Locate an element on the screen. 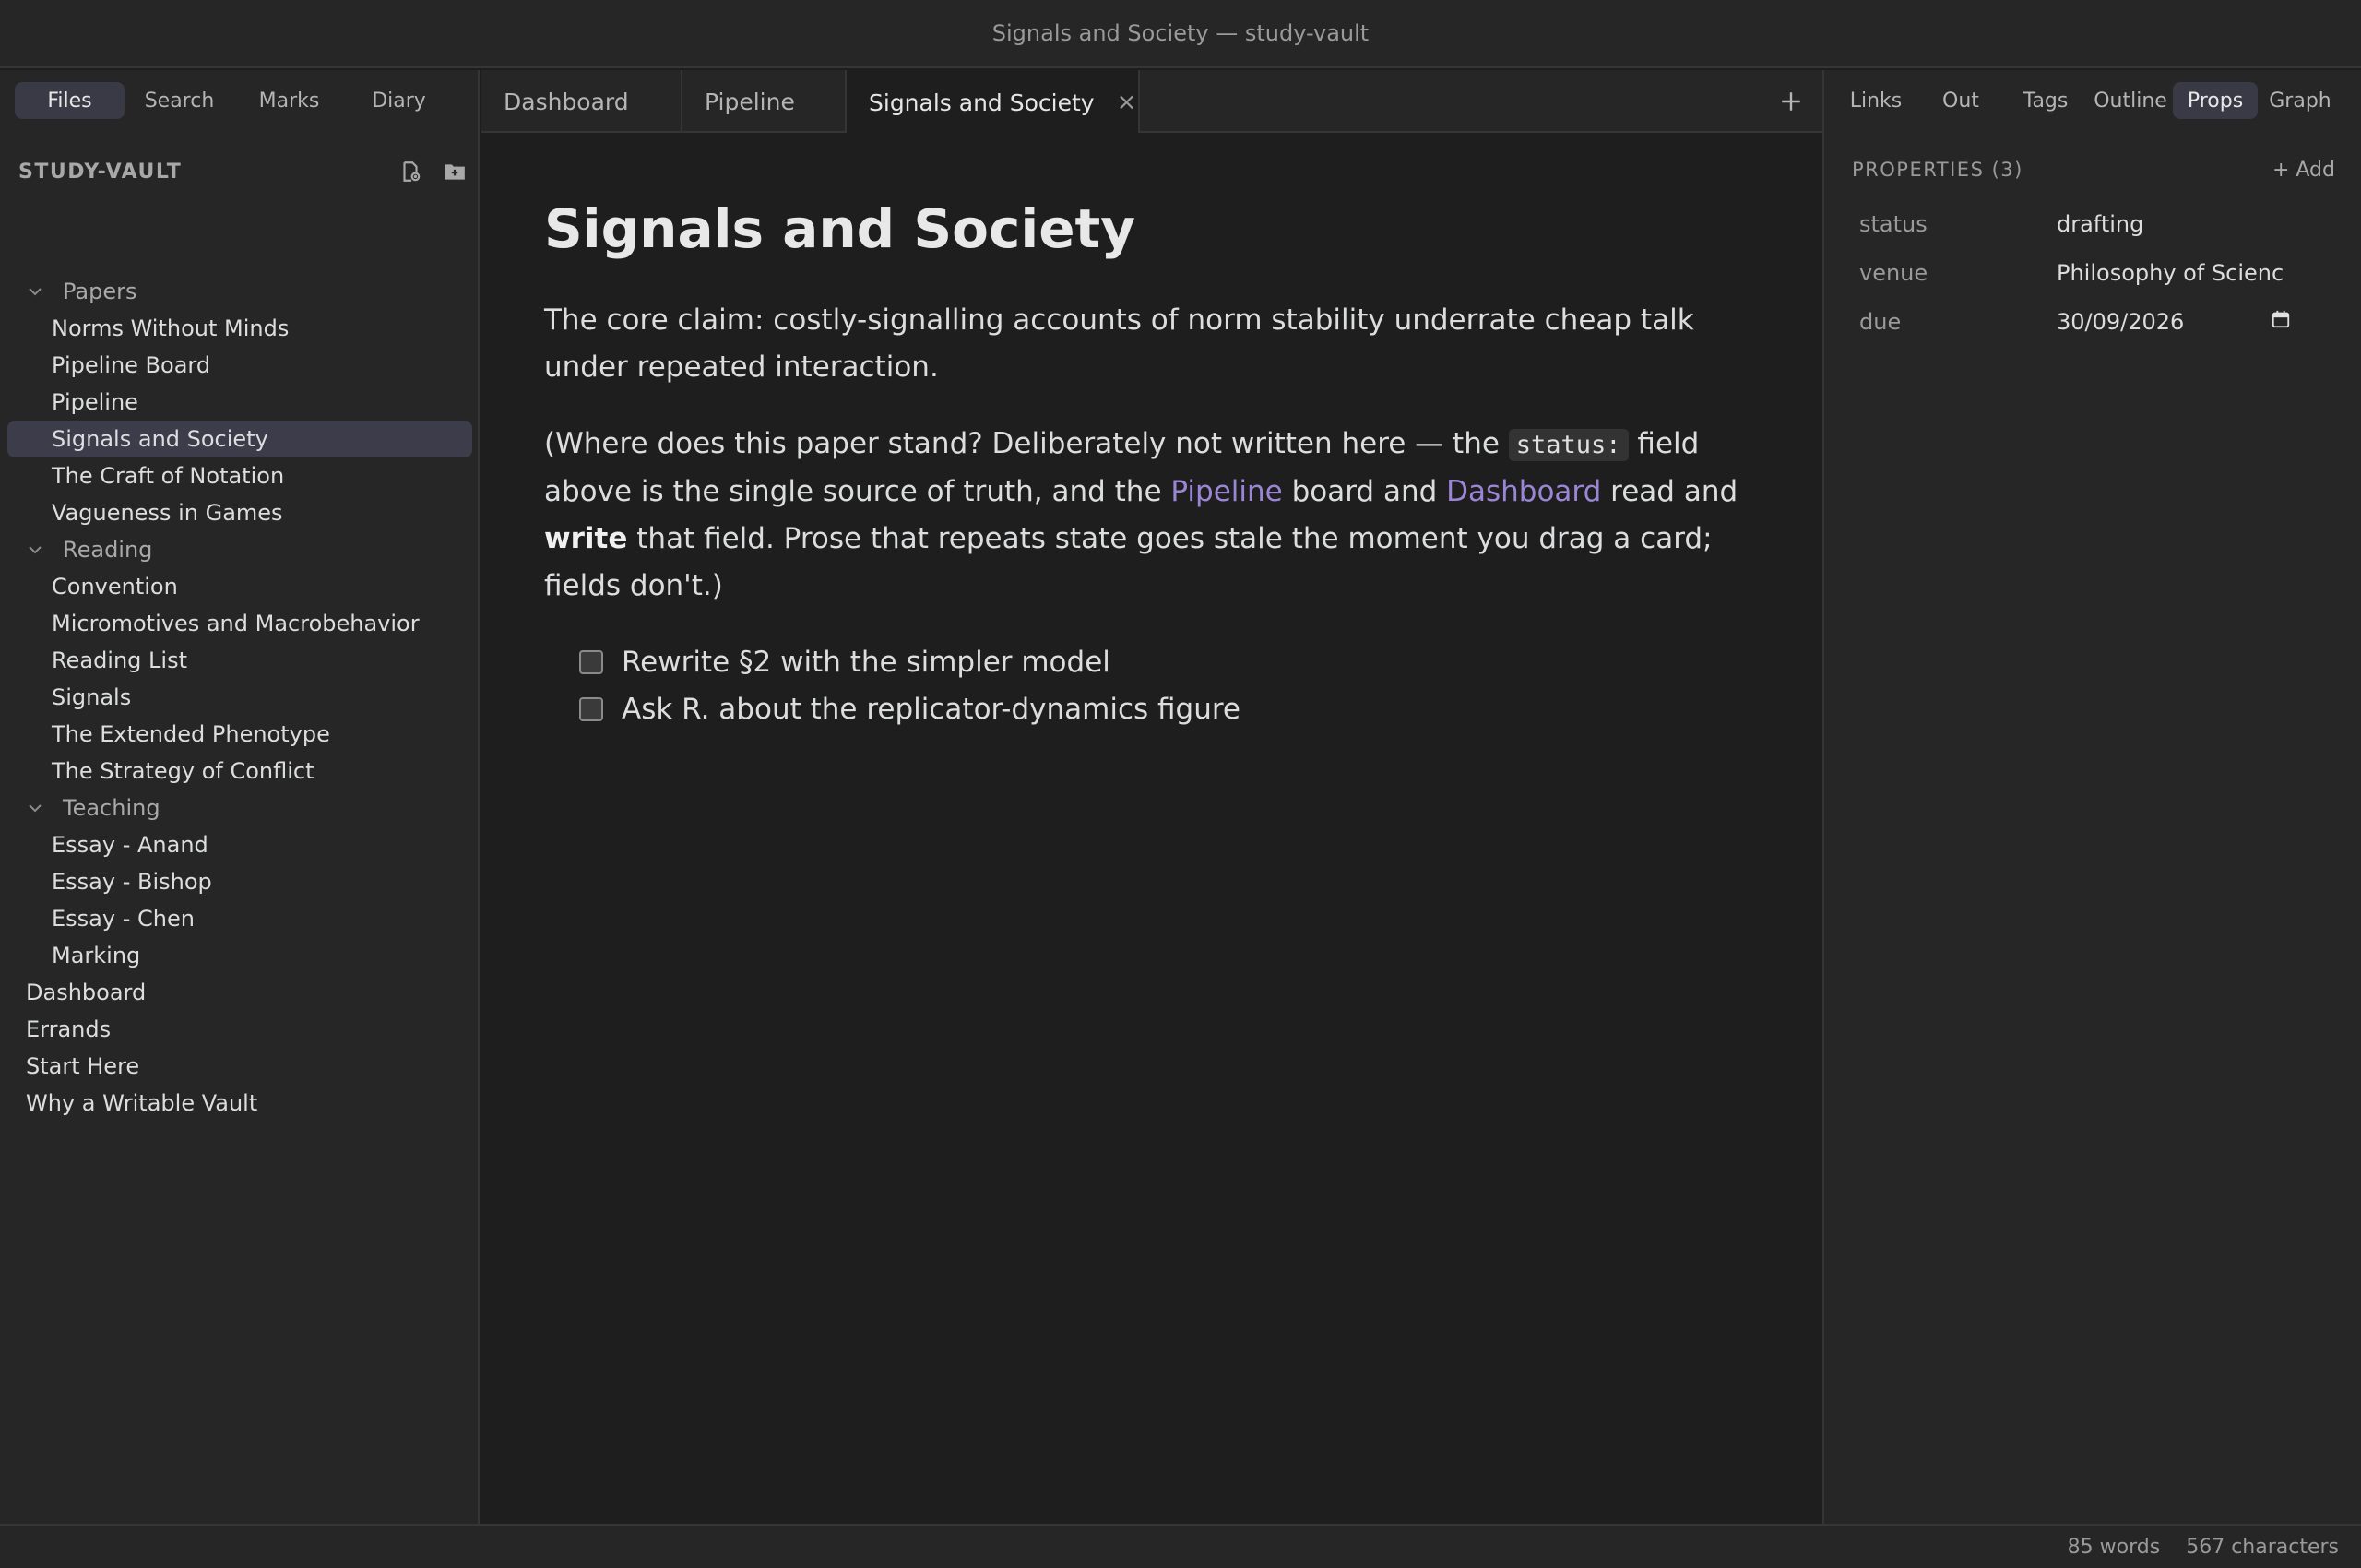 Image resolution: width=2361 pixels, height=1568 pixels. status-bar: 85 words 567 characters is located at coordinates (1180, 1546).